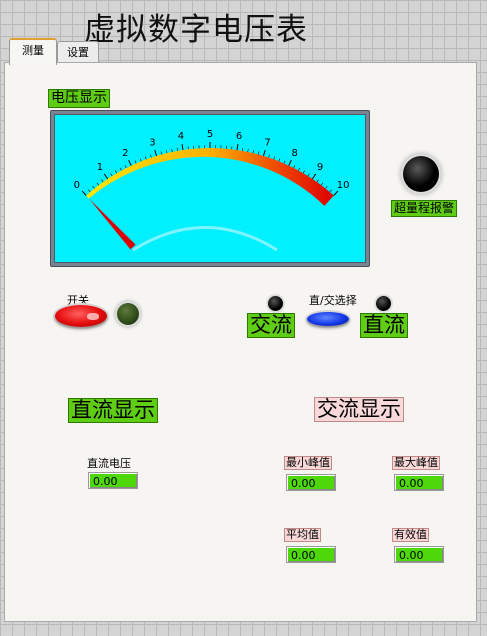  I want to click on meter-needle, so click(112, 224).